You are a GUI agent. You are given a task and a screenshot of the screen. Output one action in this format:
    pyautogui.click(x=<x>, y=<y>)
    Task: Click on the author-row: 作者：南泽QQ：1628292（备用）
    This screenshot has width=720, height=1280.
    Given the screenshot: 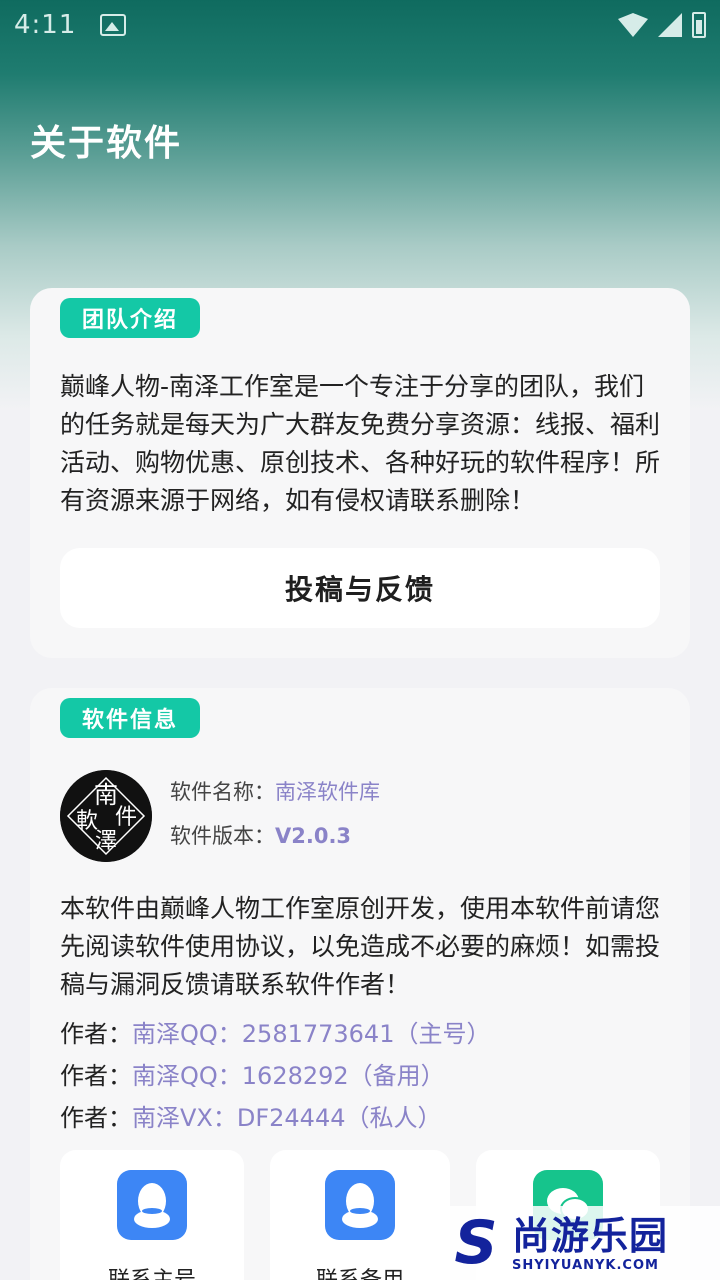 What is the action you would take?
    pyautogui.click(x=252, y=1073)
    